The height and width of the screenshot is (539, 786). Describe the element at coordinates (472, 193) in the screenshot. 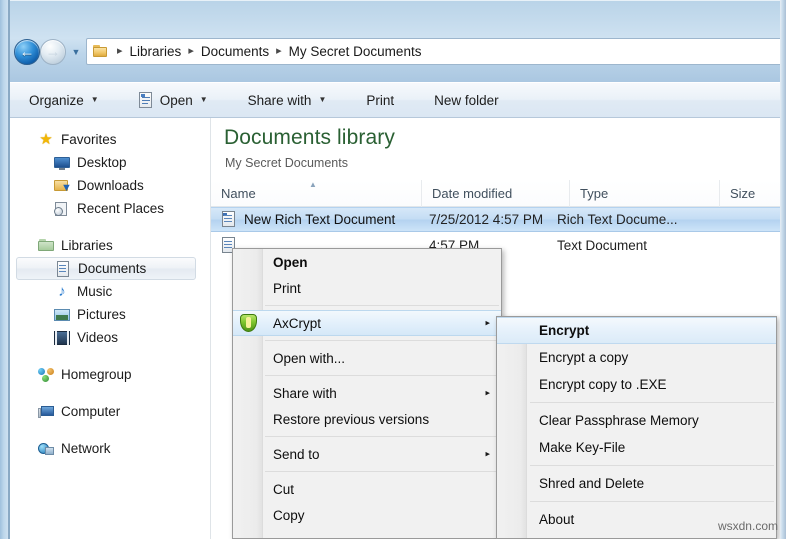

I see `column-header-date-modified-label: Date modified` at that location.